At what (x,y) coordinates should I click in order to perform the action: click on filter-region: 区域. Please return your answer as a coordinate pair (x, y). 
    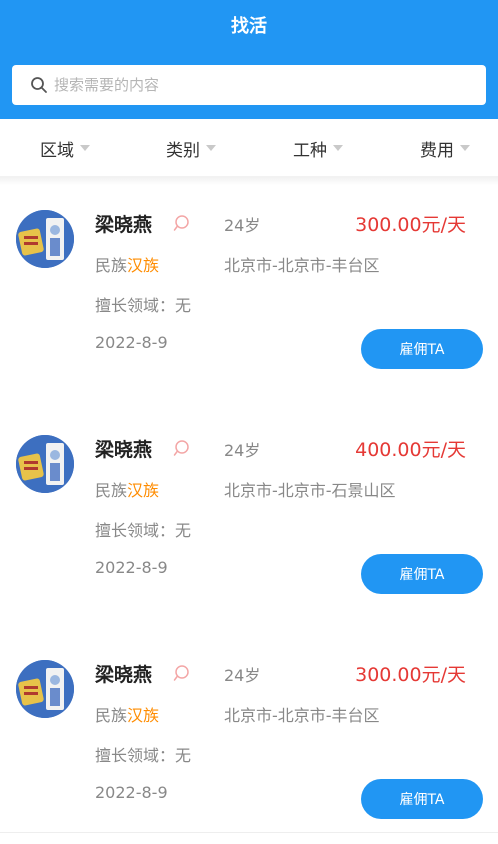
    Looking at the image, I should click on (65, 148).